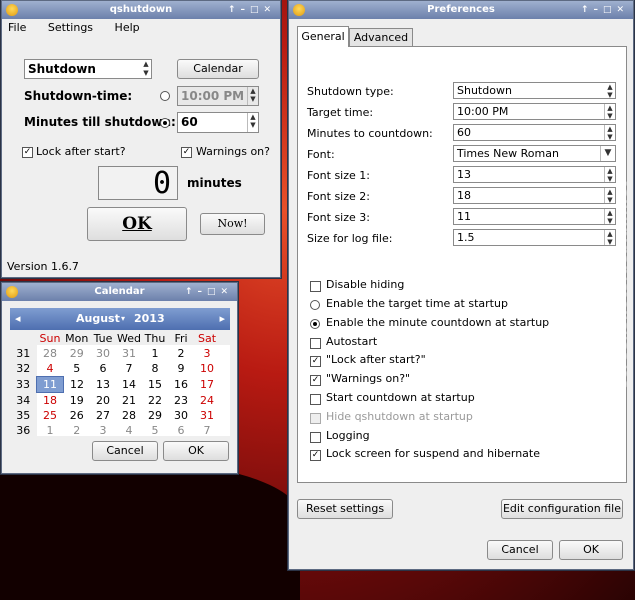 The height and width of the screenshot is (600, 635). What do you see at coordinates (181, 385) in the screenshot?
I see `calendar-day: 16` at bounding box center [181, 385].